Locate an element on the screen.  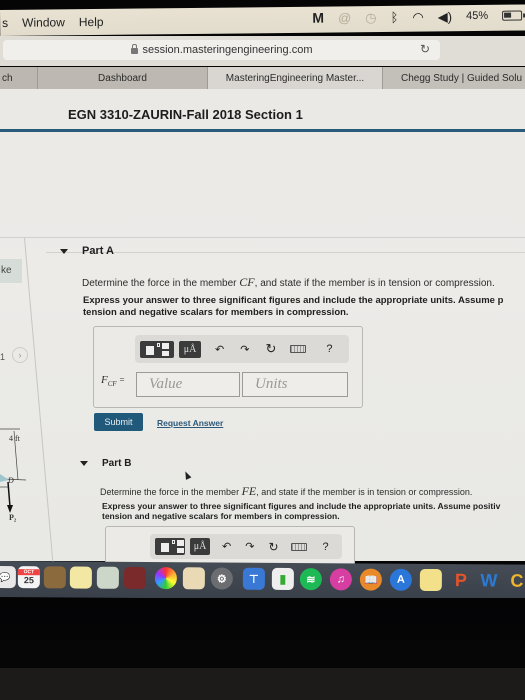
force-arrow is located at coordinates (9, 494).